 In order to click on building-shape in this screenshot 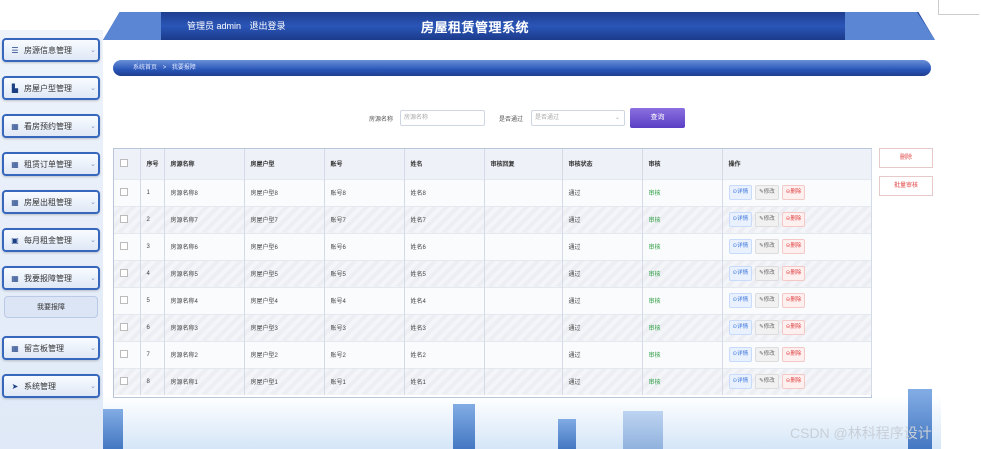, I will do `click(643, 430)`.